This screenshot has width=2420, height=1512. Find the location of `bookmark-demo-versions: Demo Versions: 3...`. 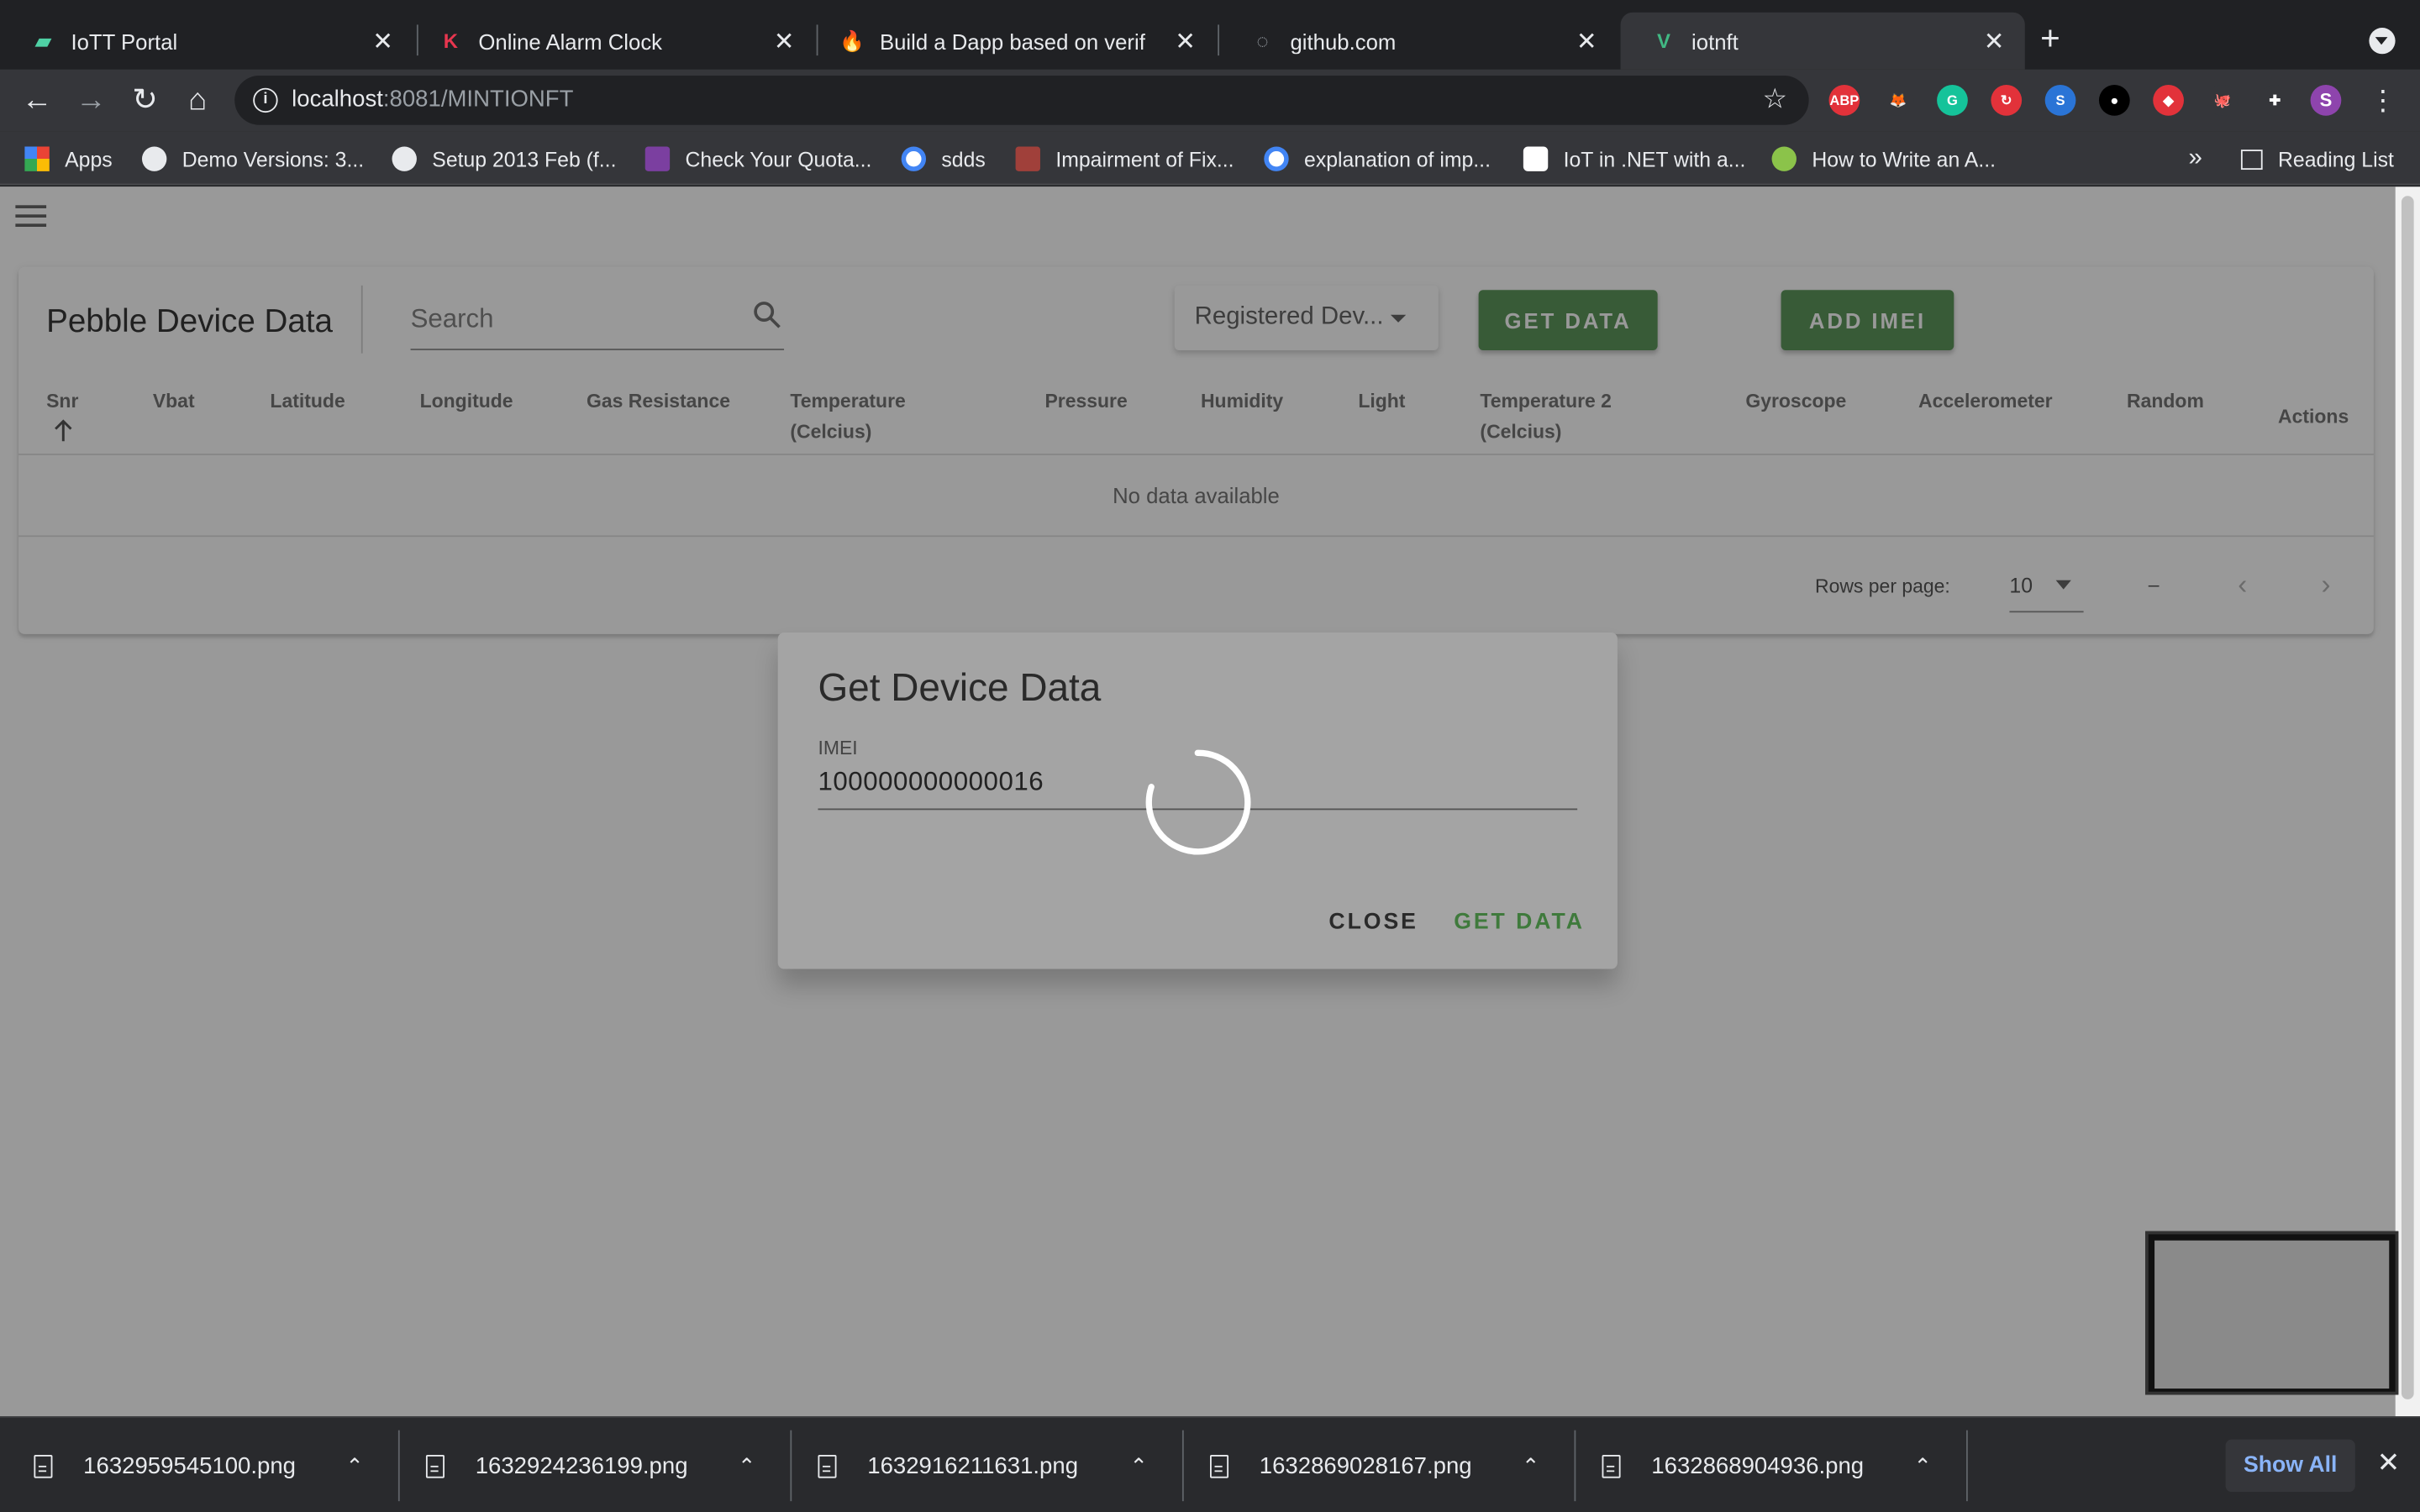

bookmark-demo-versions: Demo Versions: 3... is located at coordinates (253, 159).